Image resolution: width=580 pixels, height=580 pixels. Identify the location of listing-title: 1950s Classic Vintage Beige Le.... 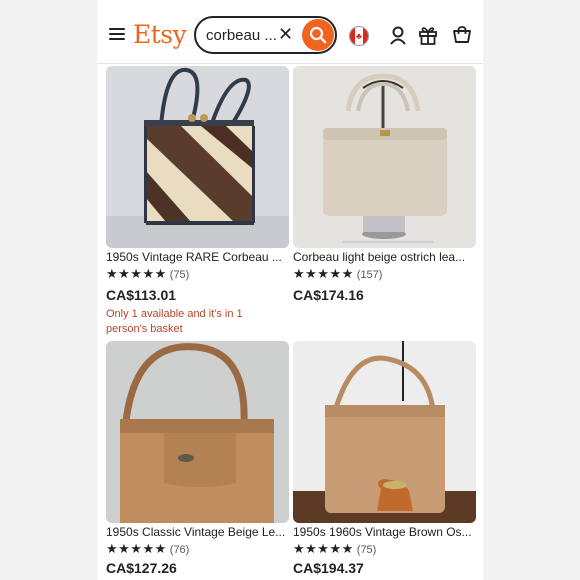
(197, 532).